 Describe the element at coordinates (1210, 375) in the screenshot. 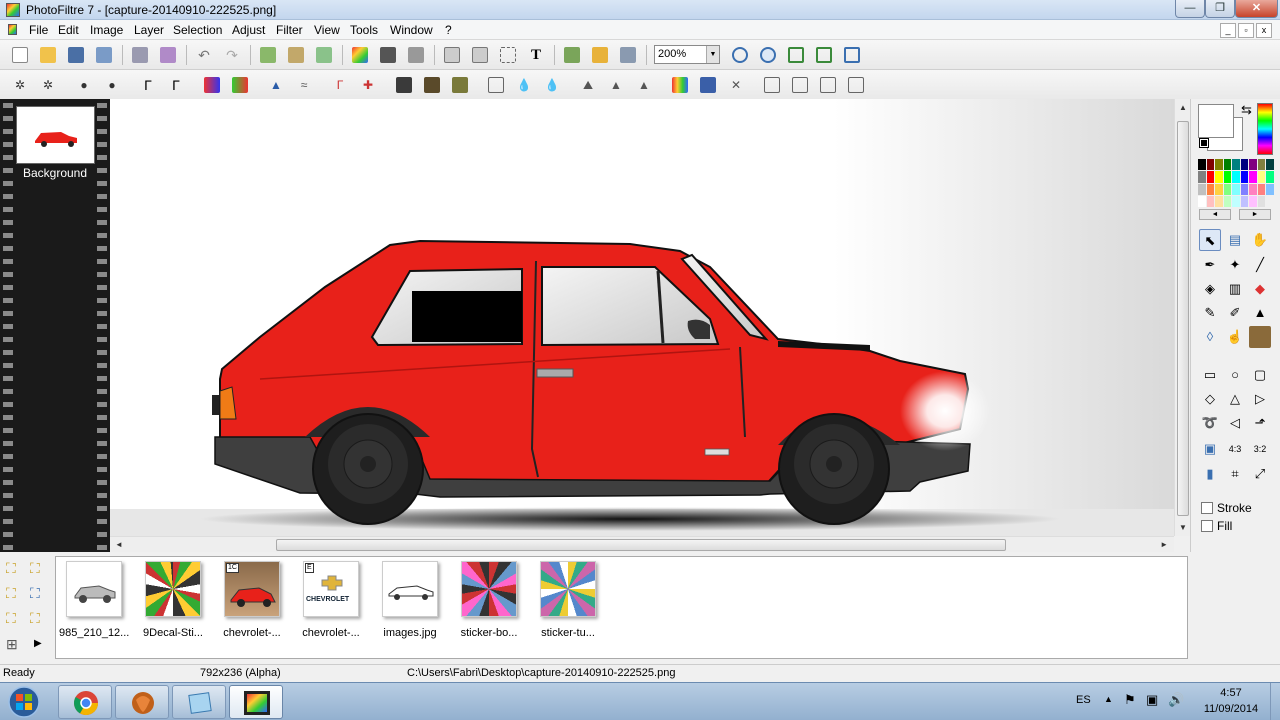

I see `rectangle-shape-icon: ▭` at that location.